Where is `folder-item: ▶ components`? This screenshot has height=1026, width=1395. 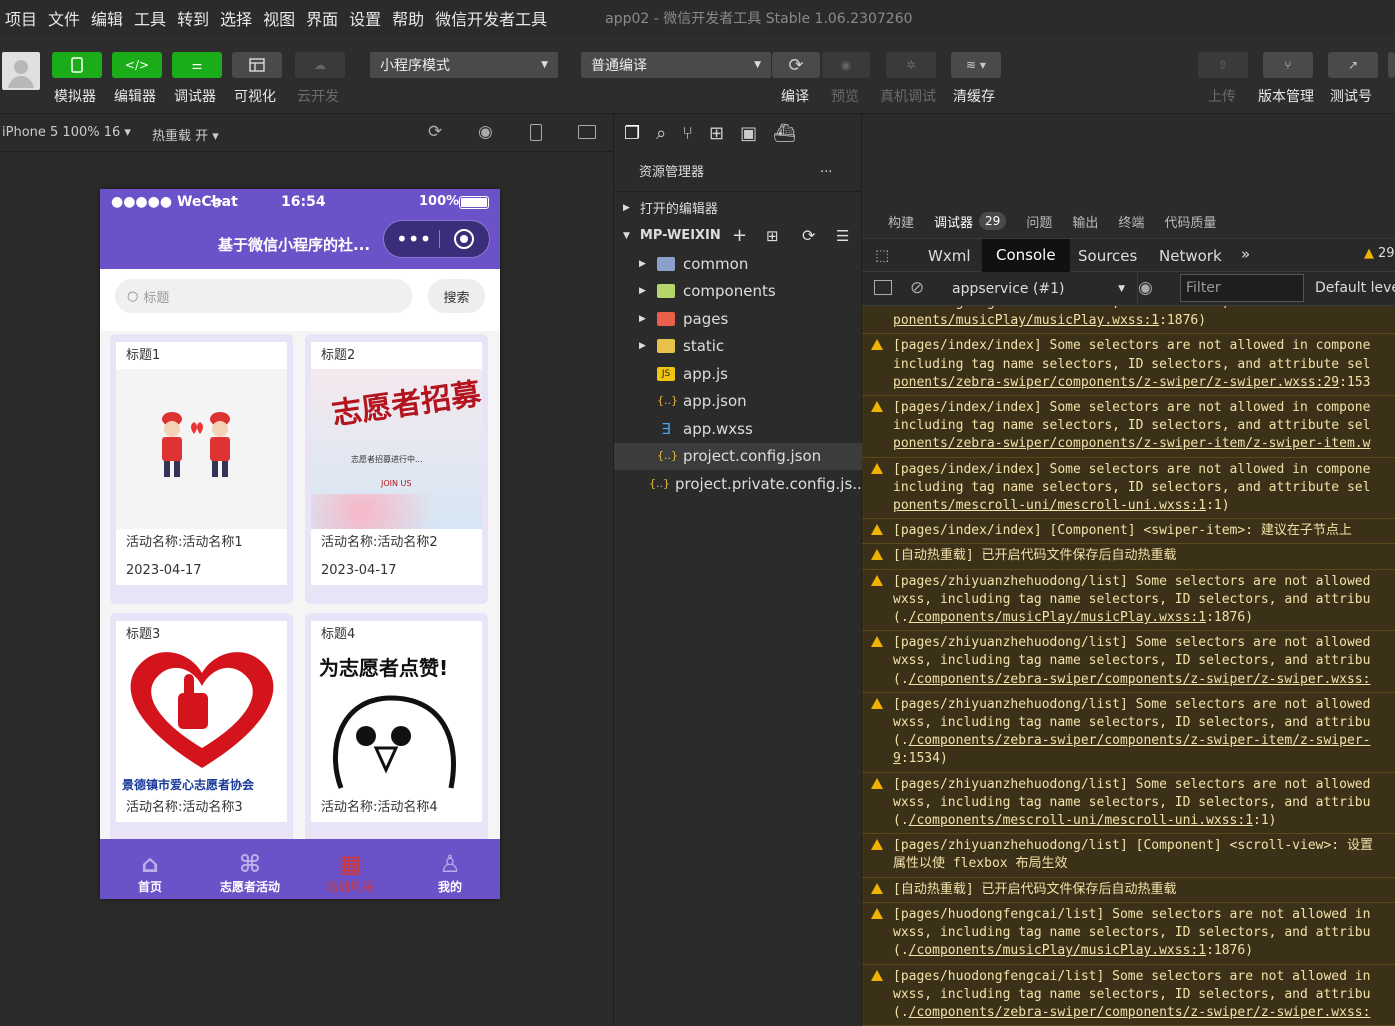
folder-item: ▶ components is located at coordinates (738, 291).